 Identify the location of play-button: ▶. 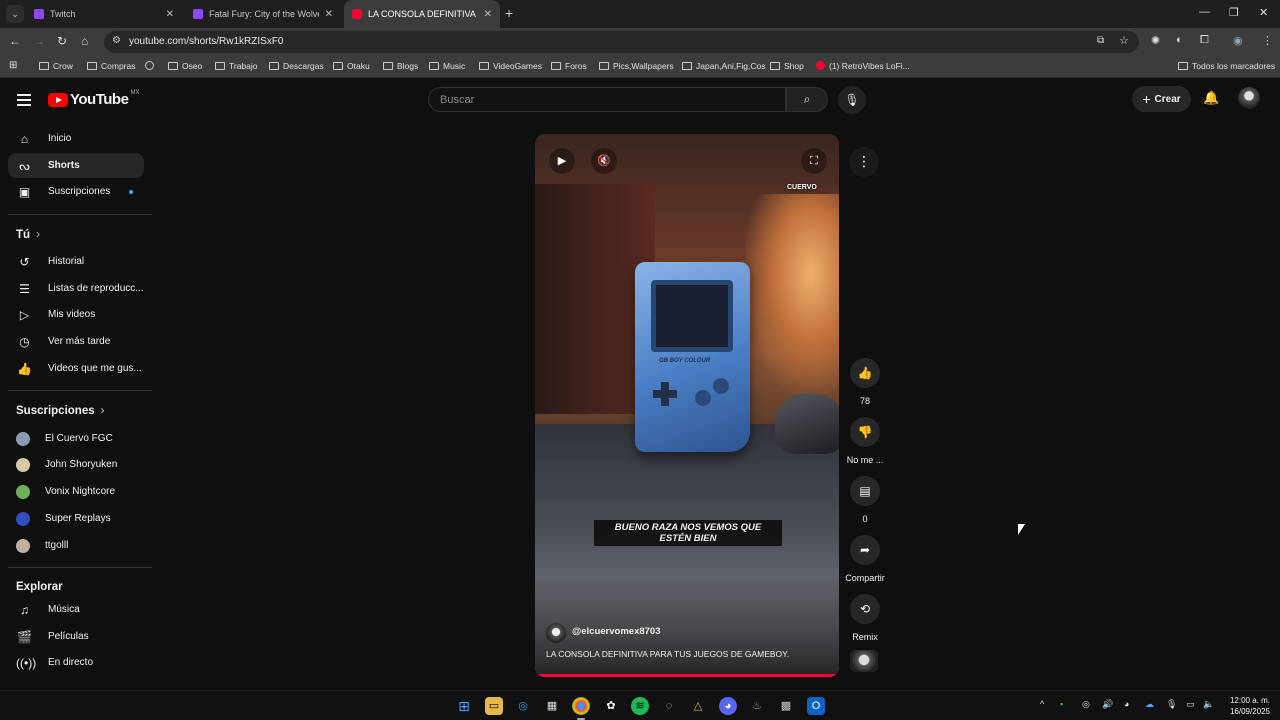
(562, 161).